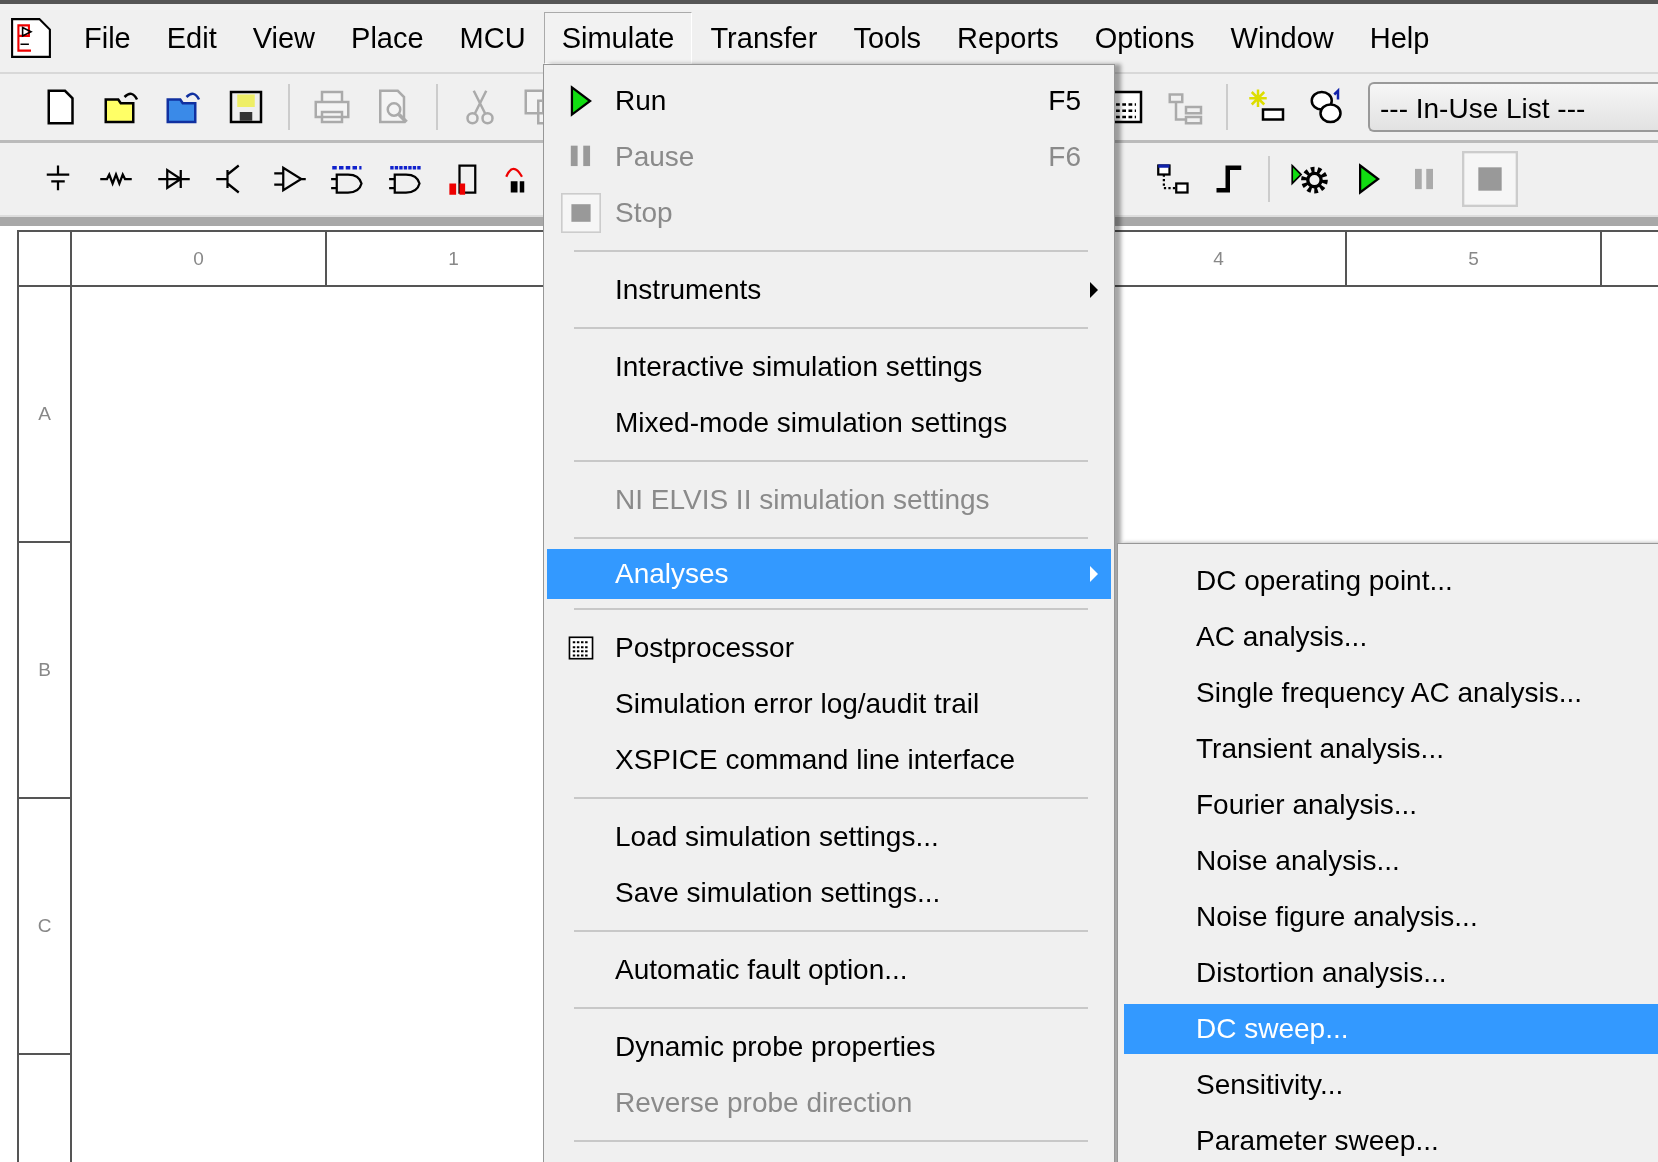  I want to click on ruler-label: A, so click(45, 415).